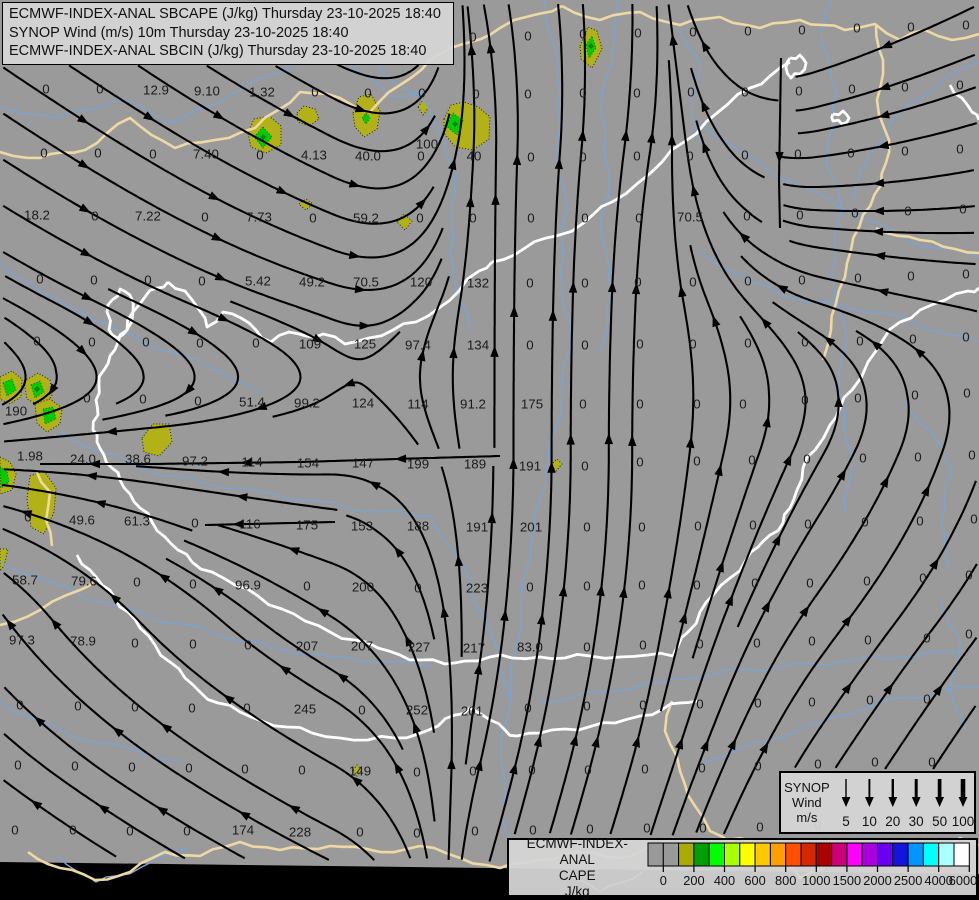 The width and height of the screenshot is (979, 900). Describe the element at coordinates (363, 587) in the screenshot. I see `value-label: 200` at that location.